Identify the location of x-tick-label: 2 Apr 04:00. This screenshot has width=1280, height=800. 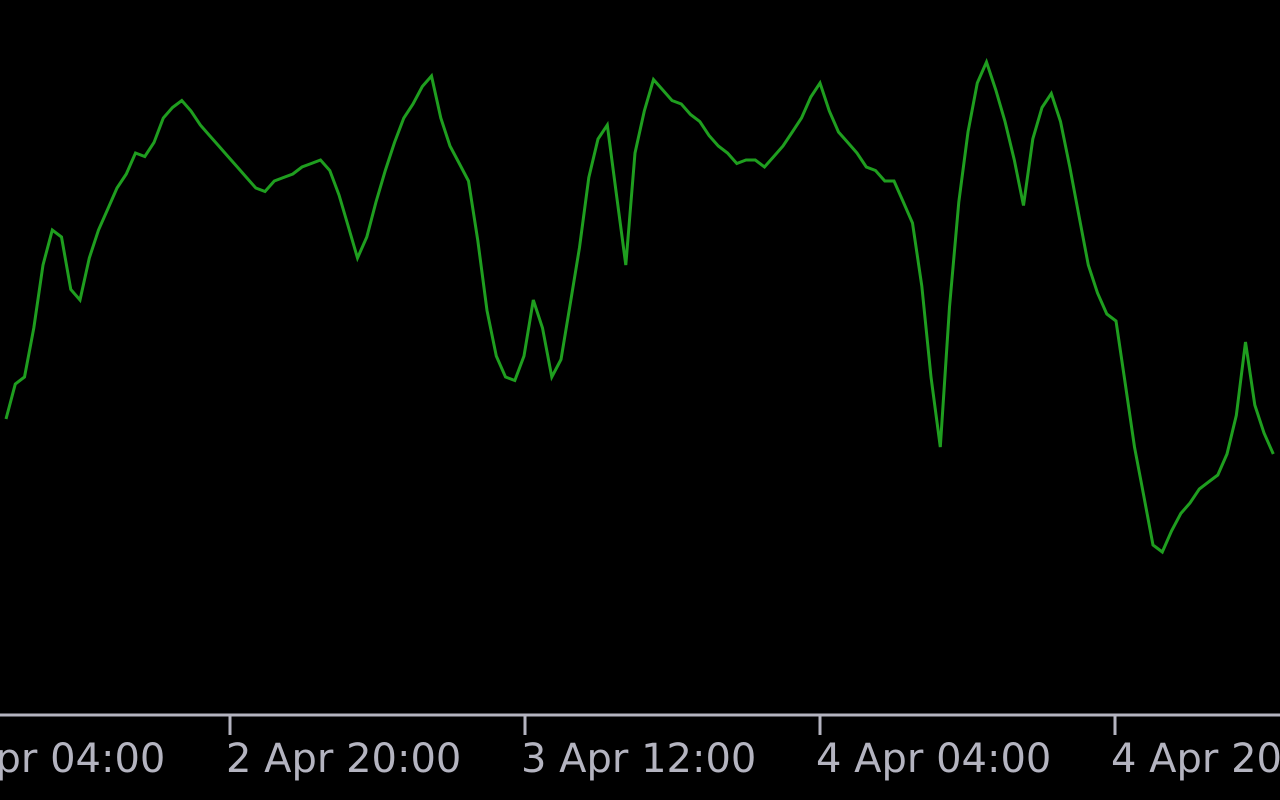
(82, 759).